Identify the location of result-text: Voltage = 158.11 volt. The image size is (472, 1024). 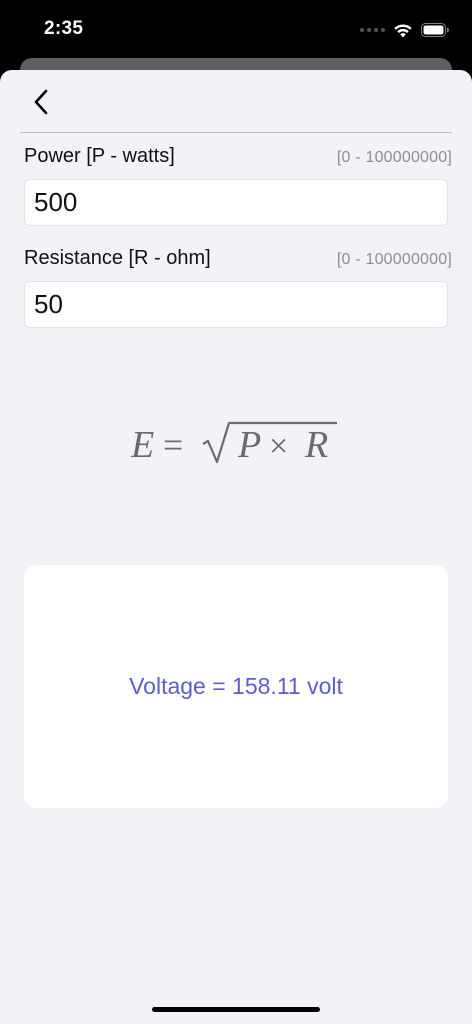
(236, 686).